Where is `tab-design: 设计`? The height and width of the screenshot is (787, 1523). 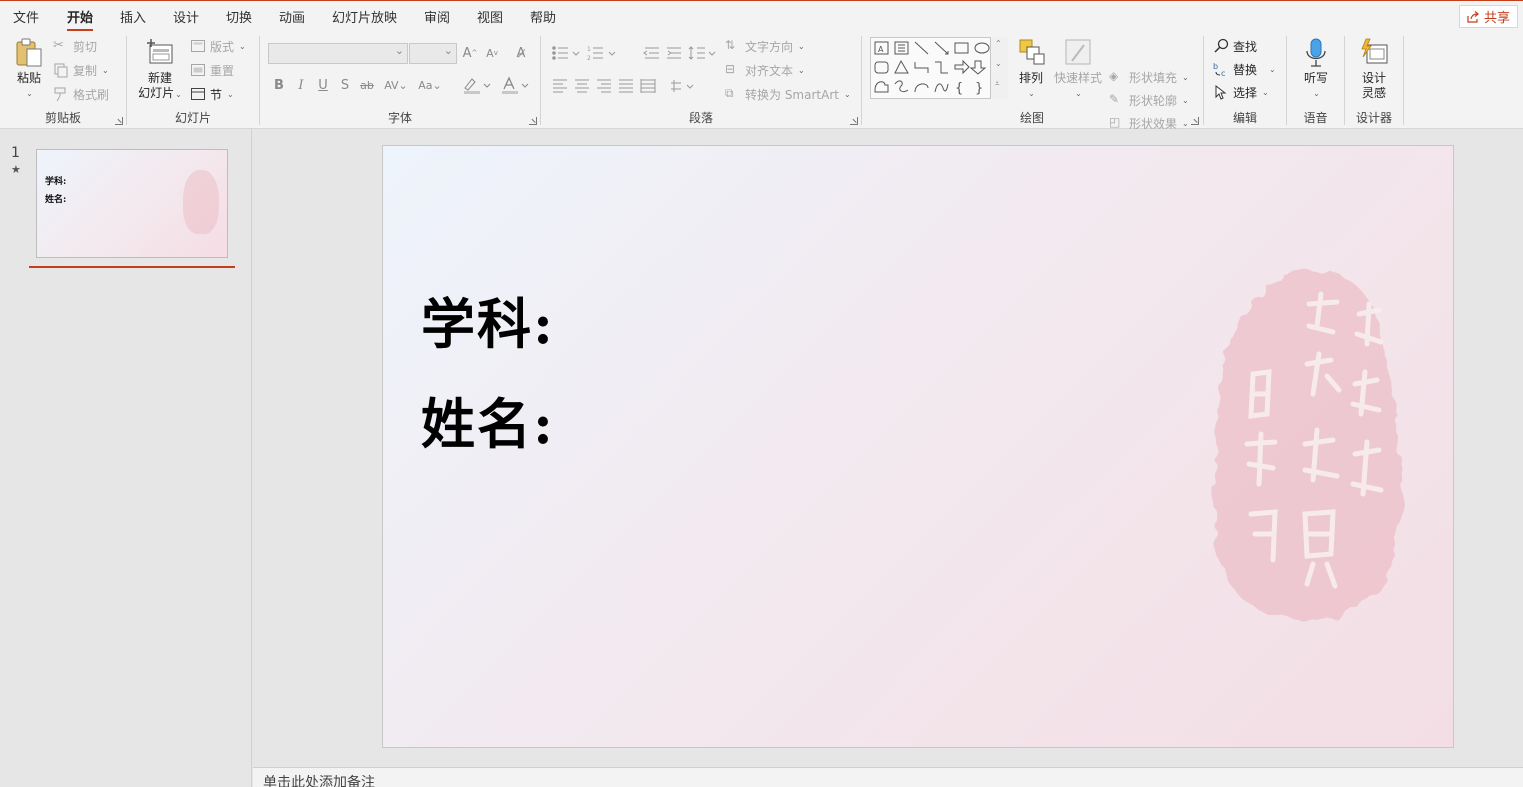 tab-design: 设计 is located at coordinates (186, 16).